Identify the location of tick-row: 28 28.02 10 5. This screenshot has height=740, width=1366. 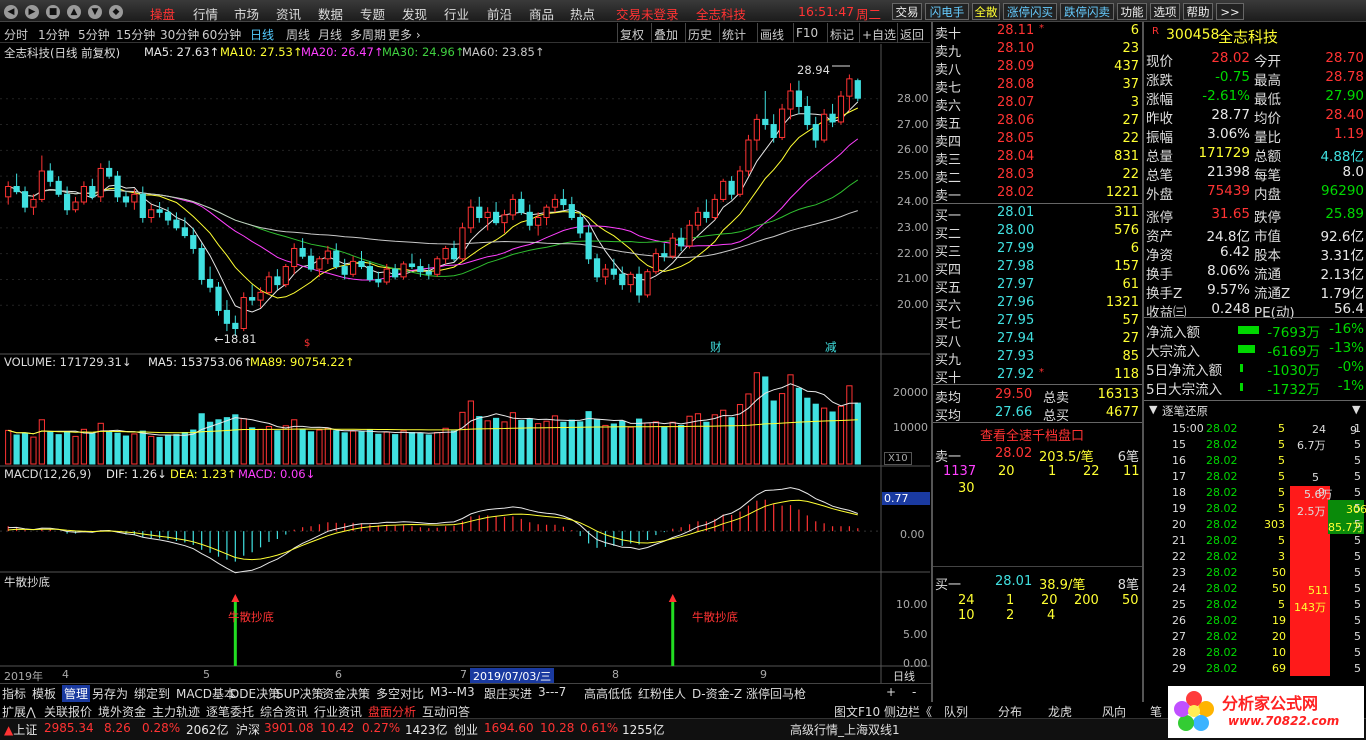
(1255, 653).